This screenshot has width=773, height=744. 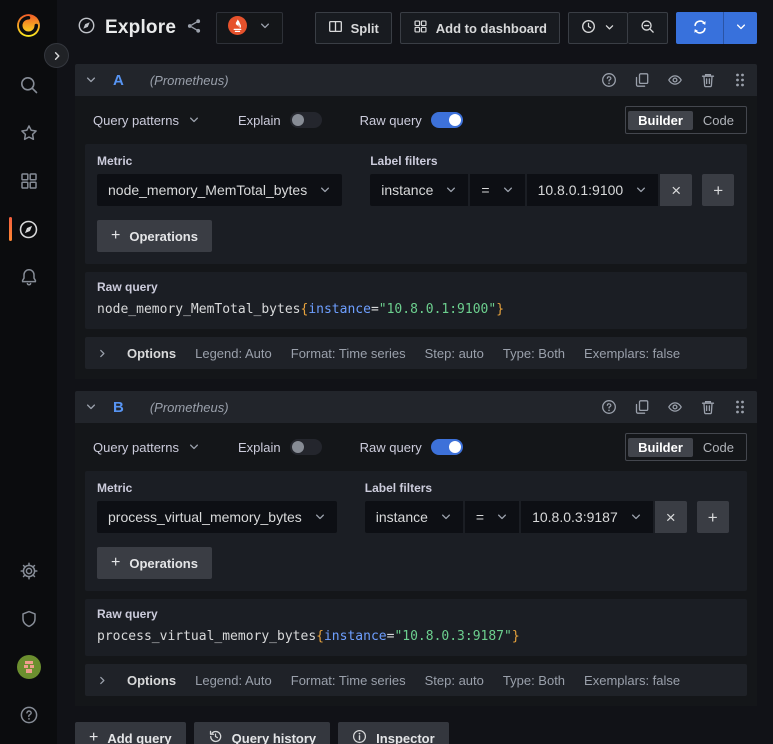 What do you see at coordinates (592, 190) in the screenshot?
I see `filter-value-select: 10.8.0.1:9100` at bounding box center [592, 190].